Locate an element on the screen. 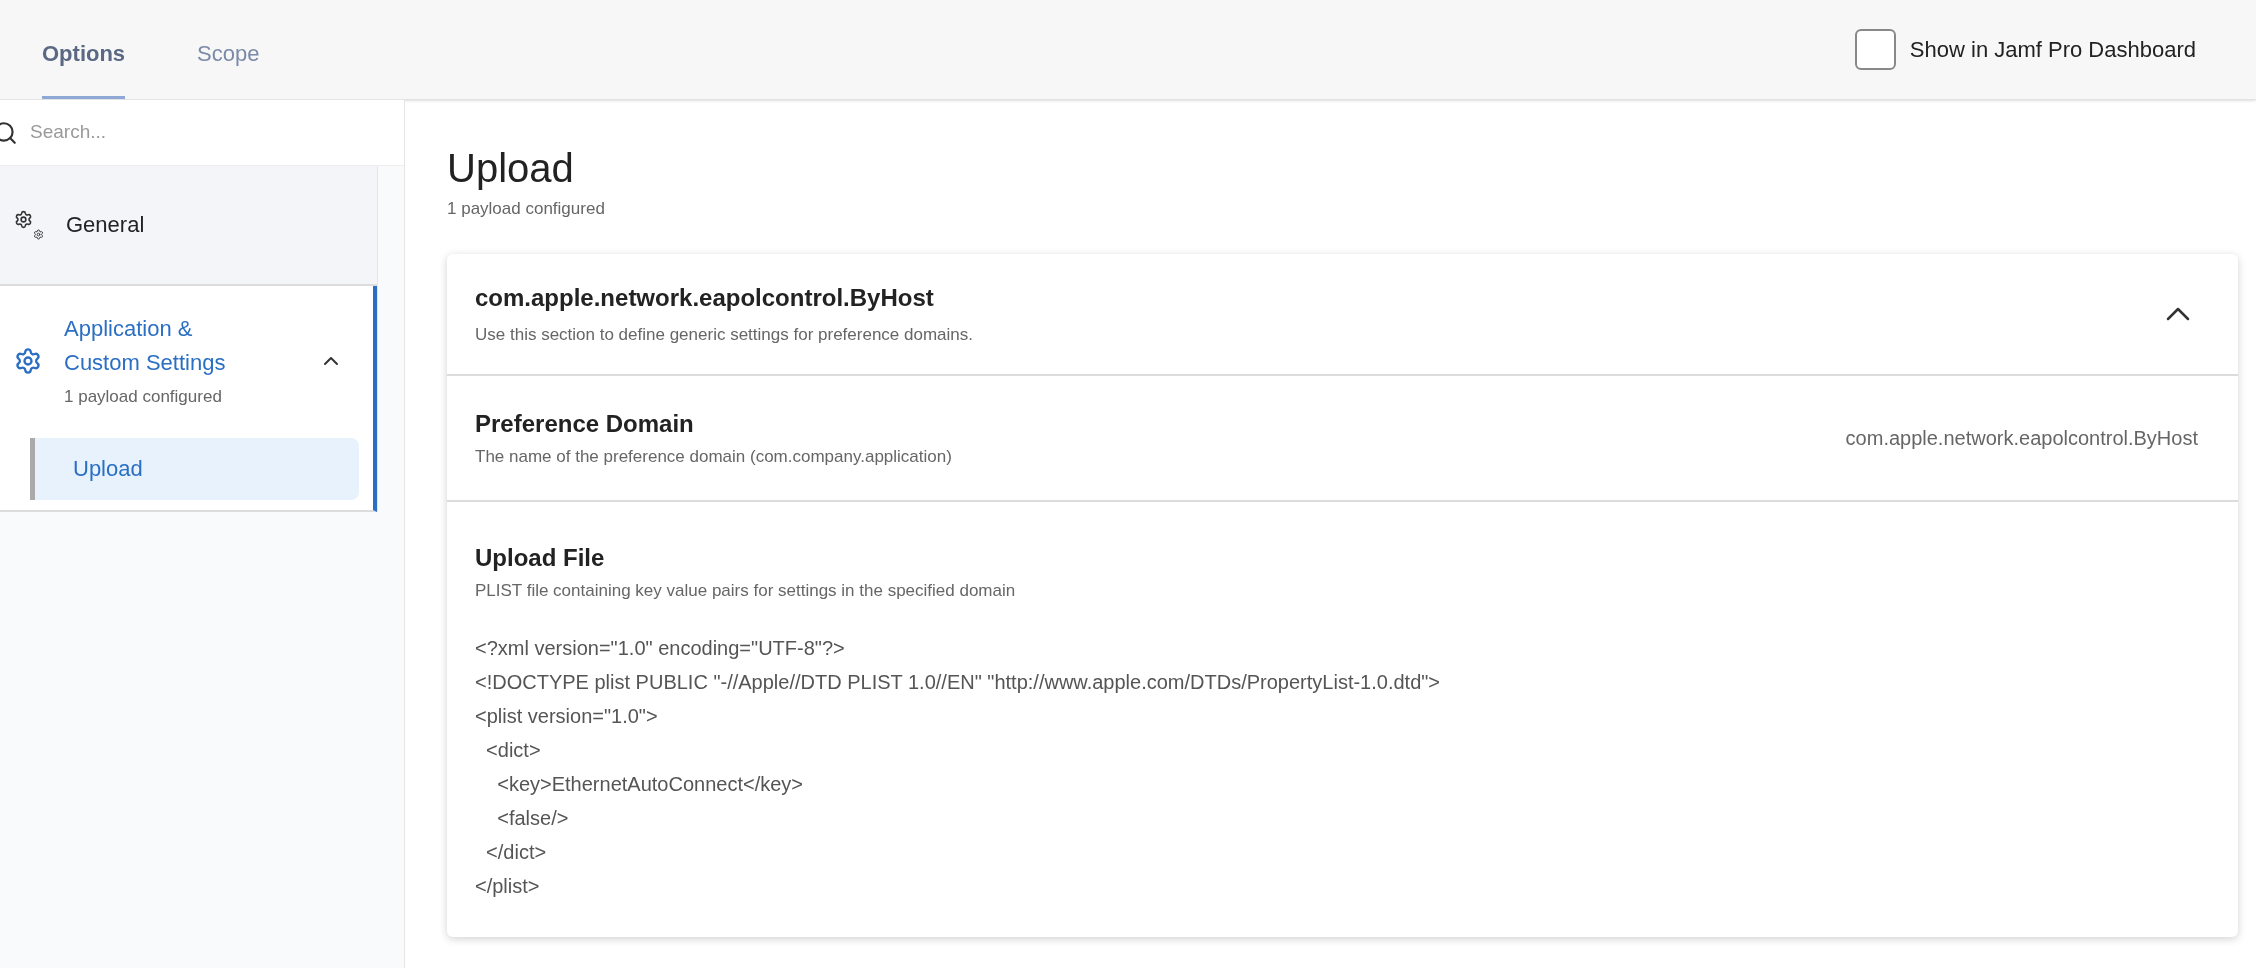 The image size is (2256, 968). plist-content: <?xml version="1.0" encoding="UTF-8"?> <!DOCTYPE plist PUBLIC "-//Apple//DTD PLIST 1.0//EN" "http://www.apple.com/DTDs/PropertyList-1.0.dtd"> <plist version="1.0"> <dict> <key>EthernetAutoConnect</key> <false/> </dict> </plist> is located at coordinates (958, 767).